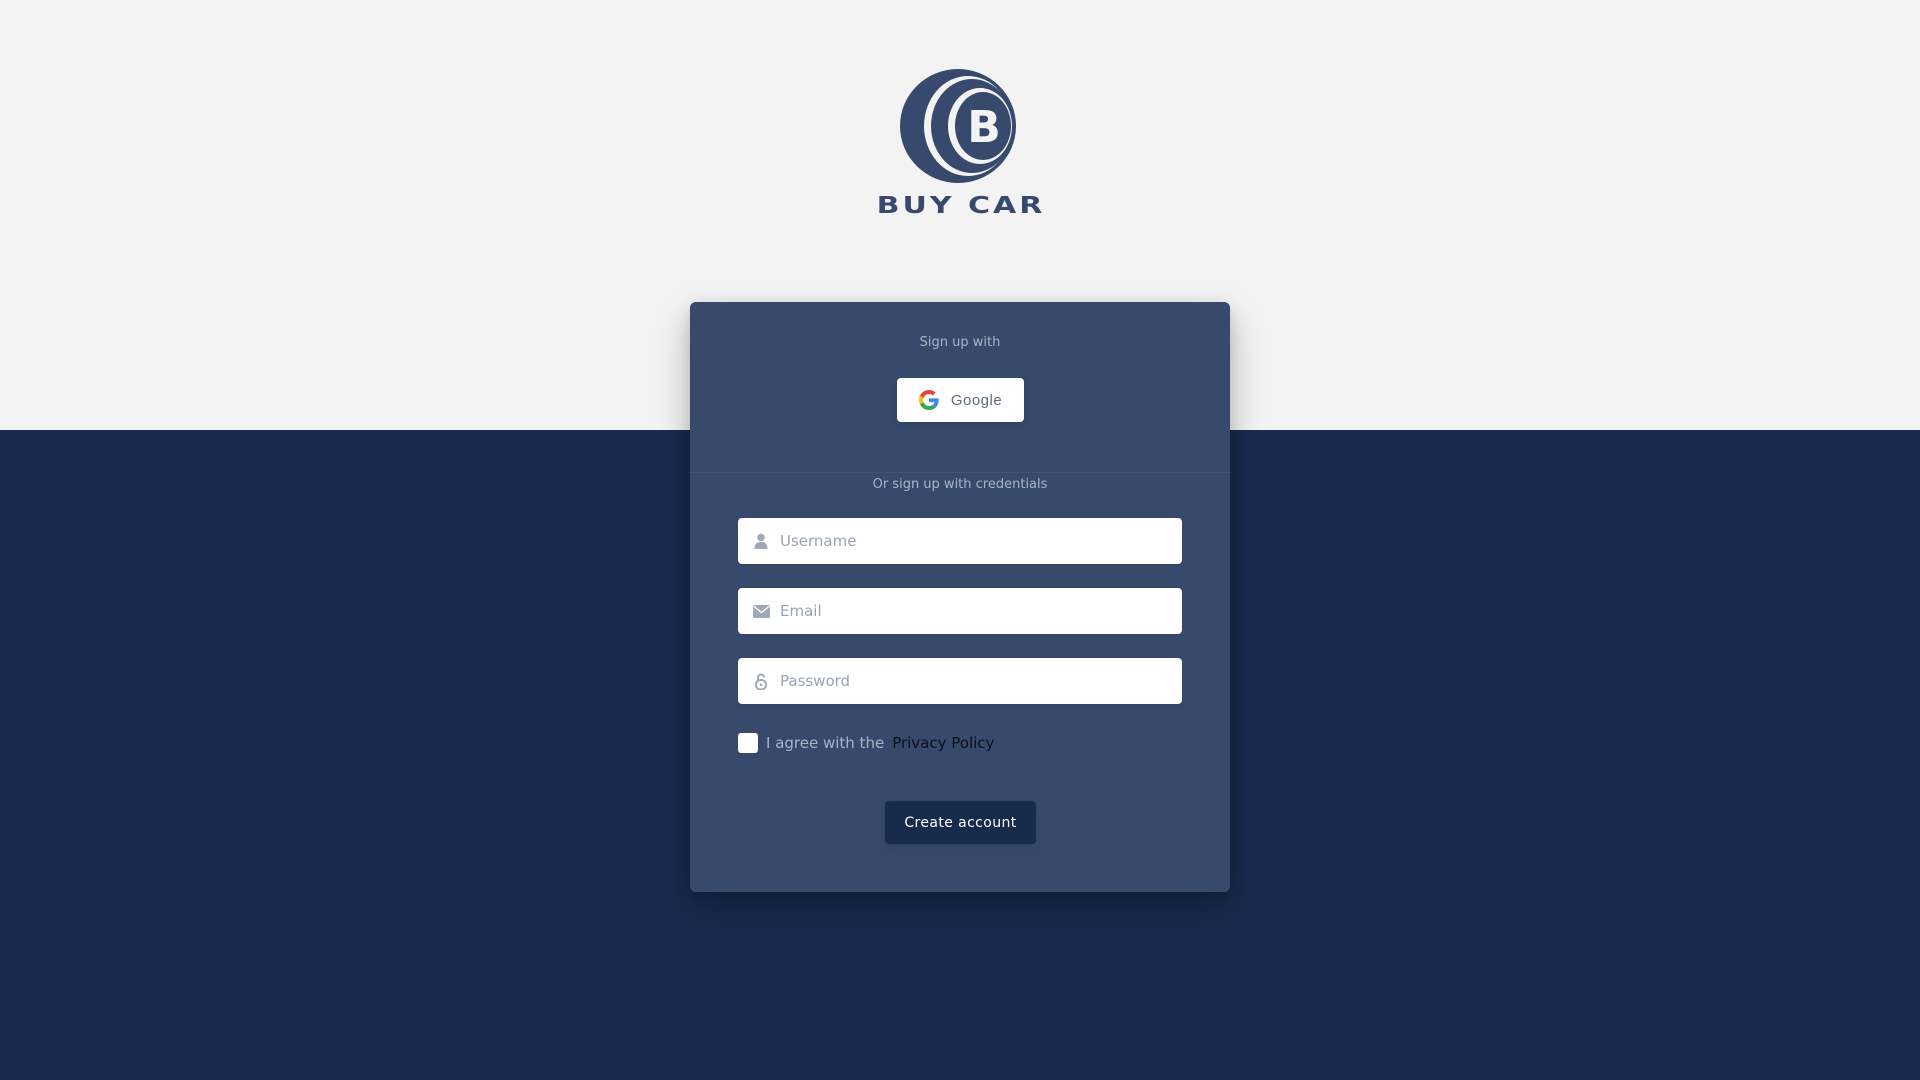 This screenshot has width=1920, height=1080. What do you see at coordinates (981, 541) in the screenshot?
I see `username-input` at bounding box center [981, 541].